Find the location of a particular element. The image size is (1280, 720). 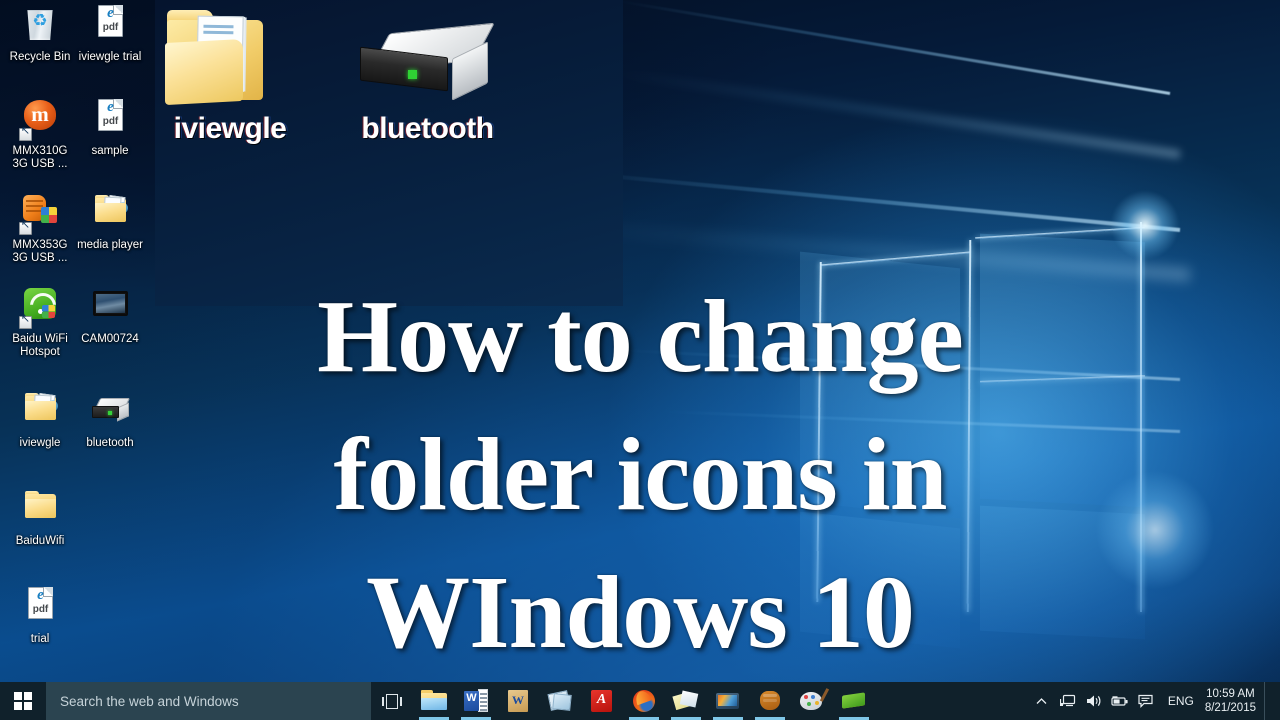

taskbar-app-file-explorer is located at coordinates (434, 701).